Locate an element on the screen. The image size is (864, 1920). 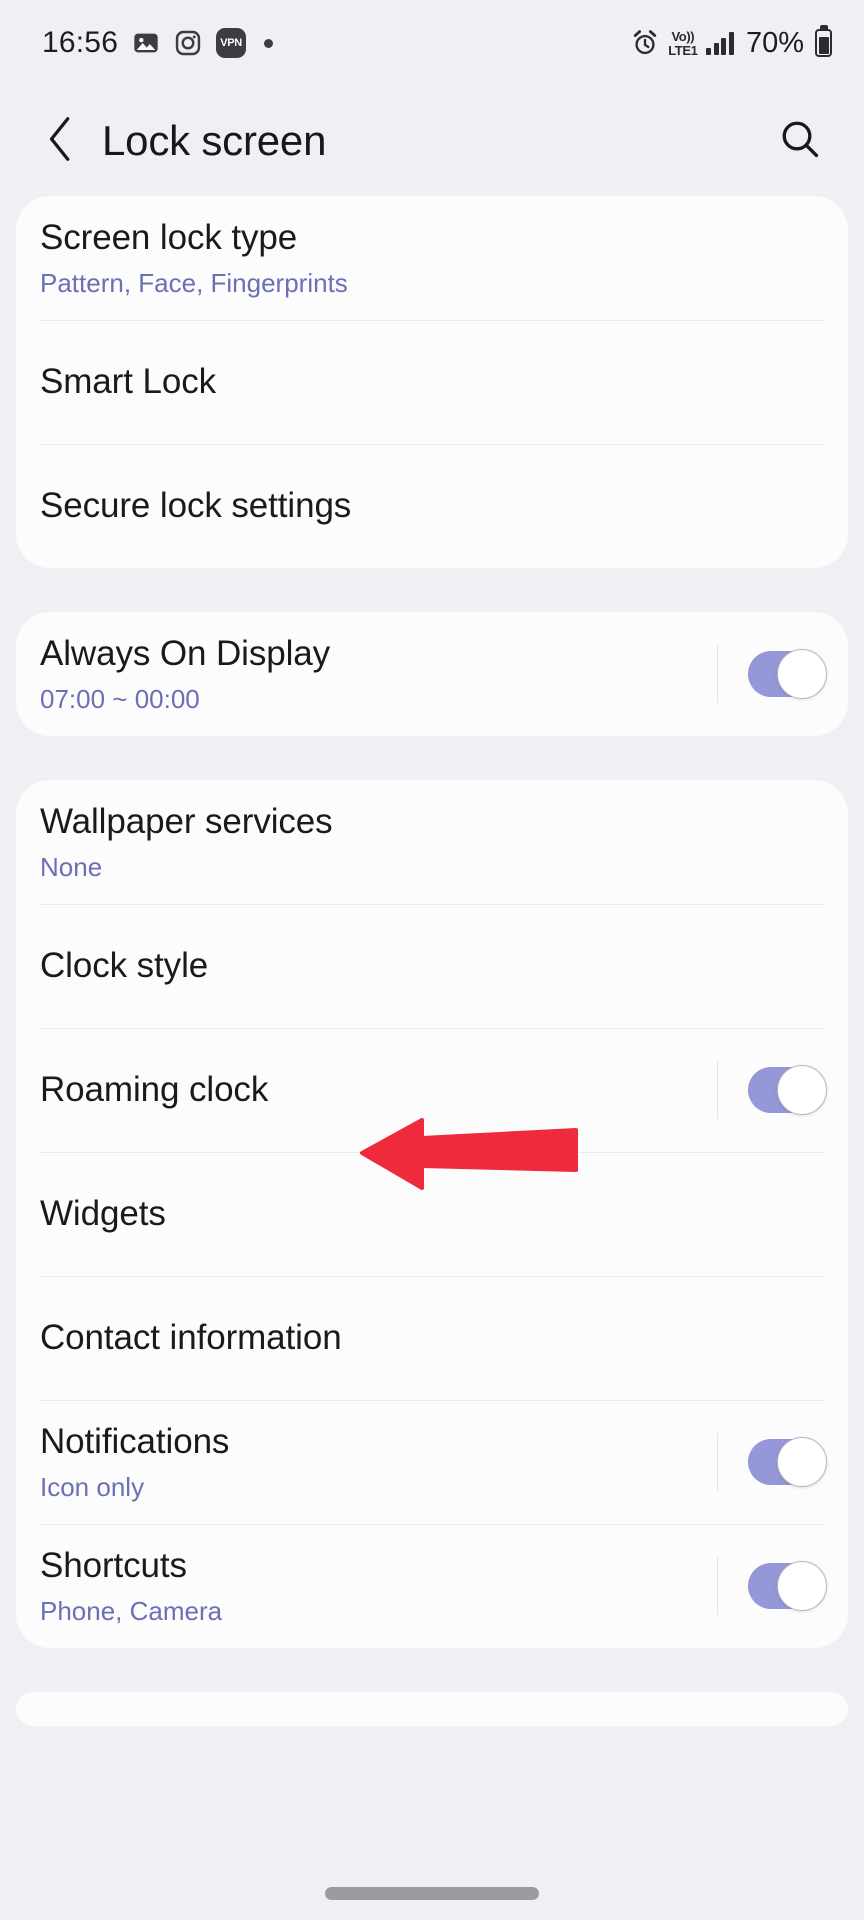
status-bar: 16:56 VPN Vo)) LTE1 70% is located at coordinates (432, 43).